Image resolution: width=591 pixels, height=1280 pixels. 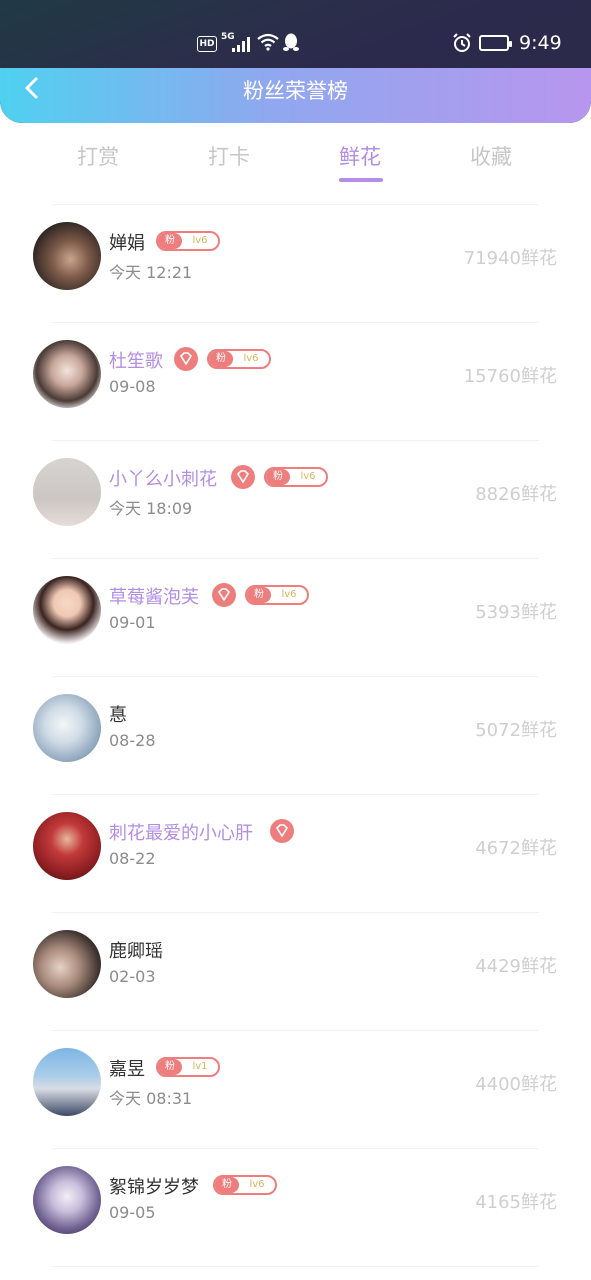 What do you see at coordinates (118, 715) in the screenshot?
I see `user-name: 惪` at bounding box center [118, 715].